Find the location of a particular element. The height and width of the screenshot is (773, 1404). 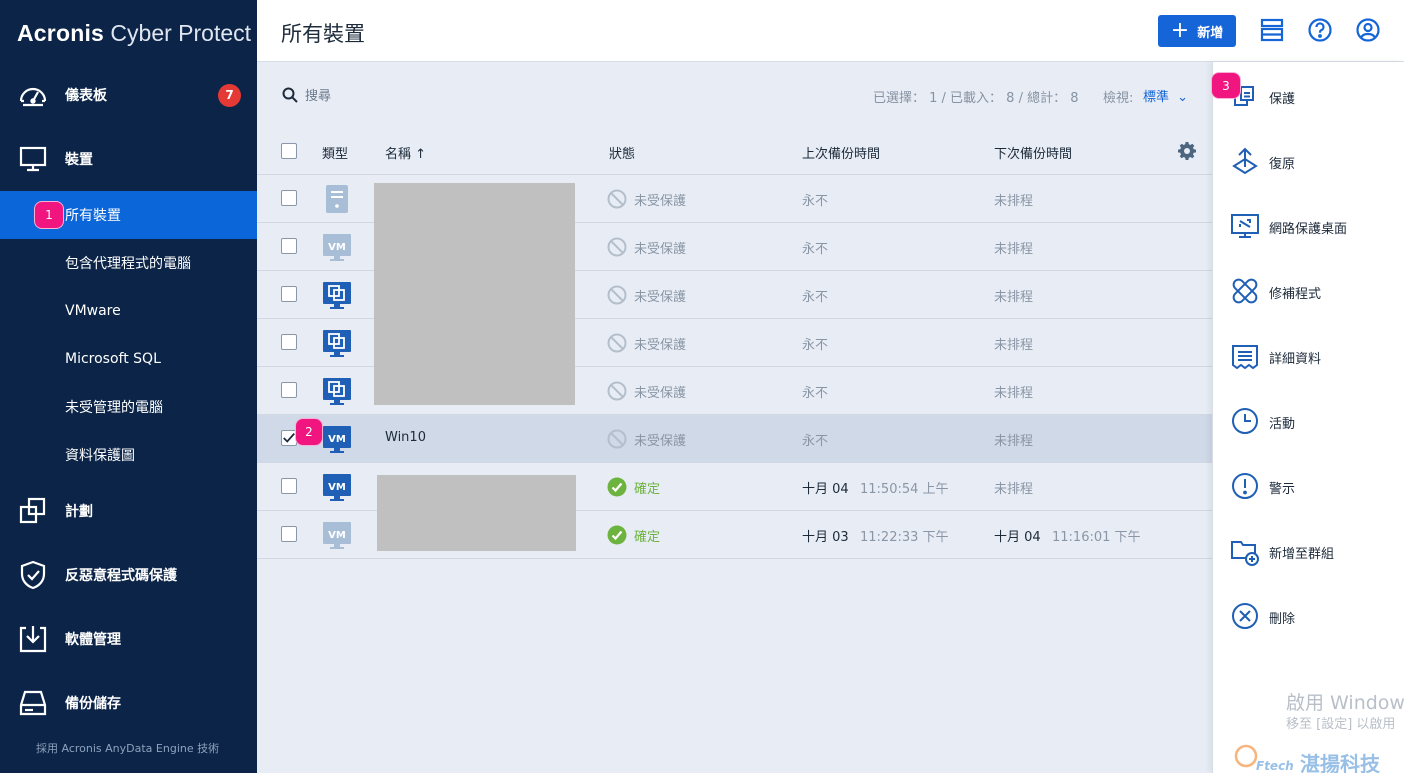

workstation-icon is located at coordinates (337, 343).